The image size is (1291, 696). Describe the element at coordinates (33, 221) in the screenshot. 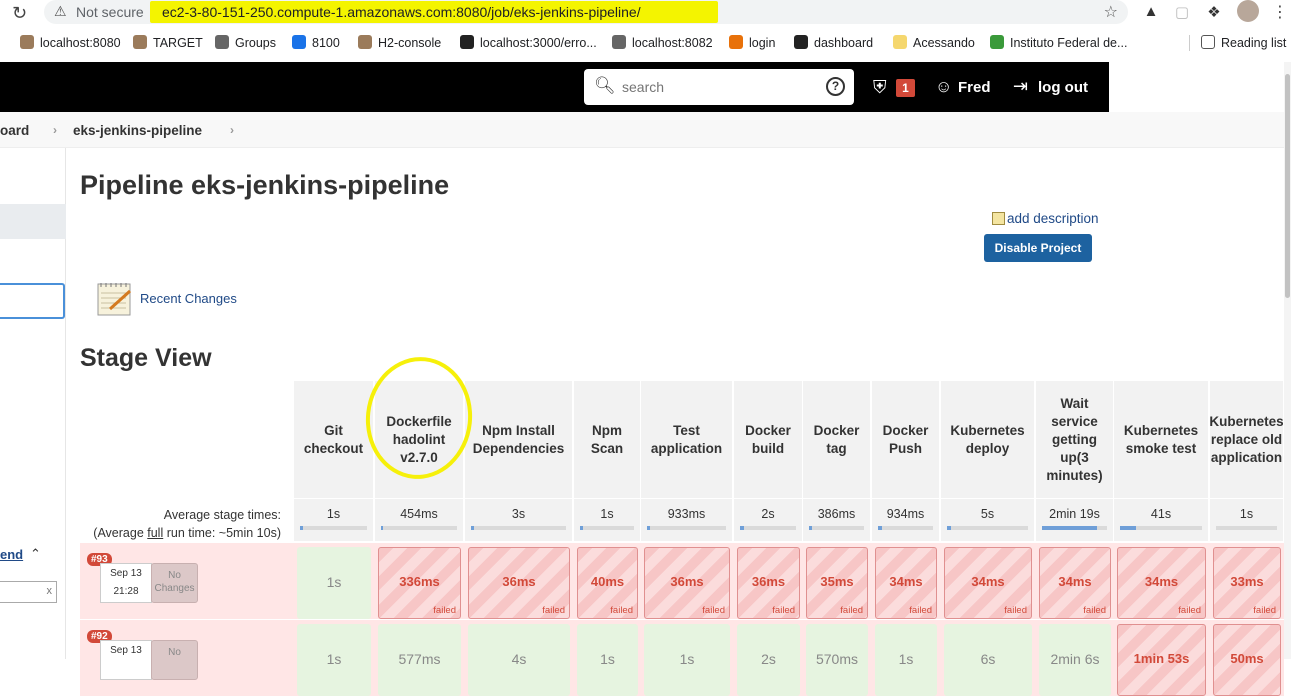

I see `side-panel-active-item` at that location.